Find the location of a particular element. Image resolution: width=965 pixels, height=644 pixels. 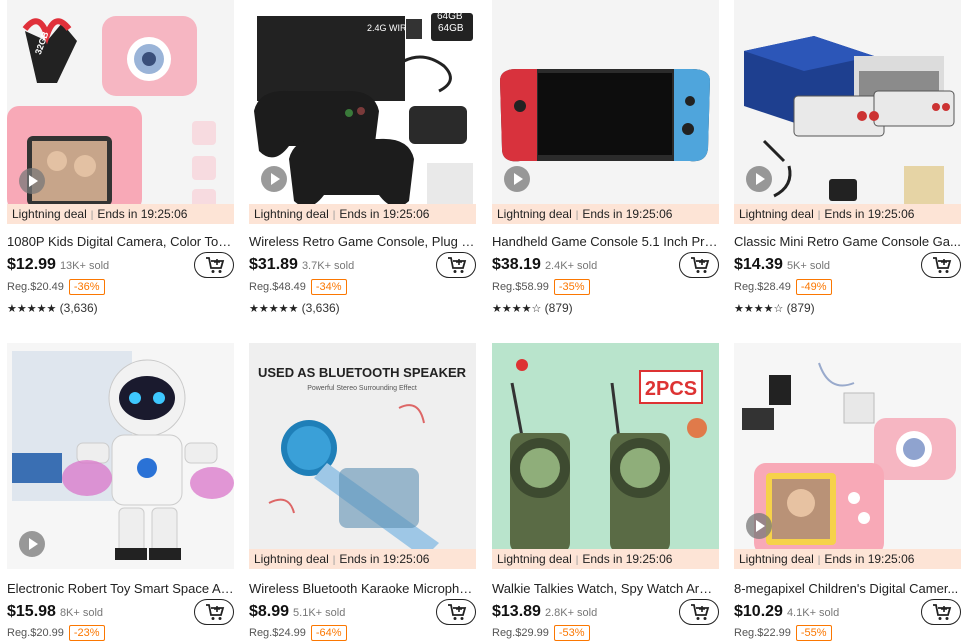

sold-count: 5K+ sold is located at coordinates (808, 266).